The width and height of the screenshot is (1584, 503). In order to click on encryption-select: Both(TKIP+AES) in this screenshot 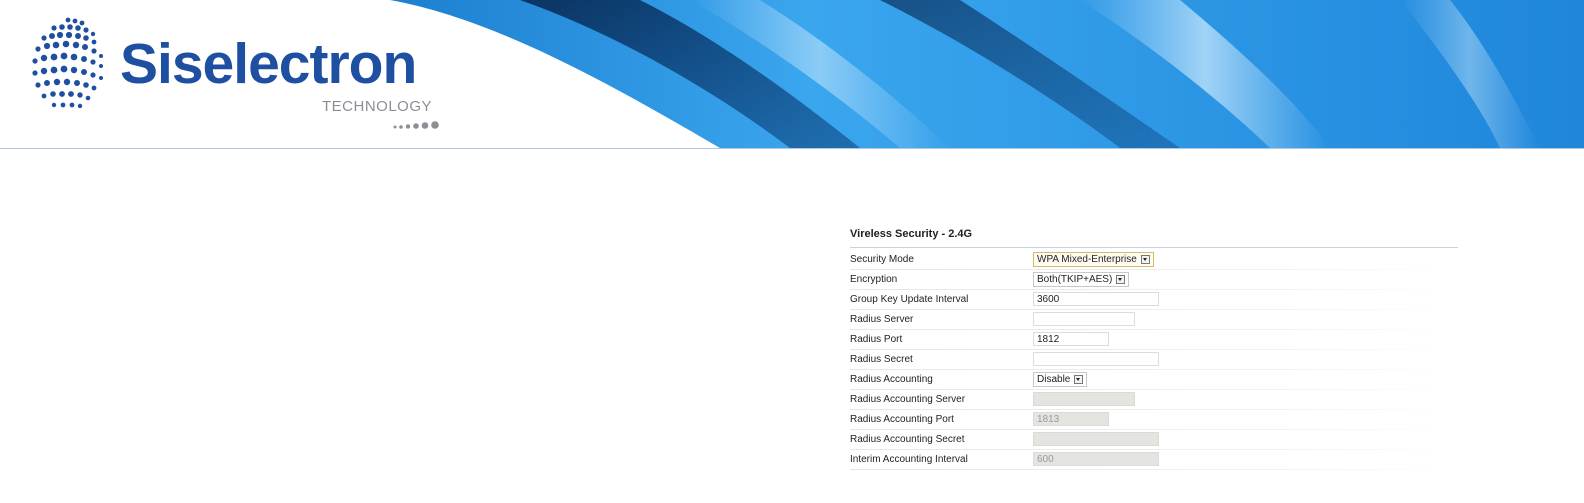, I will do `click(1081, 279)`.